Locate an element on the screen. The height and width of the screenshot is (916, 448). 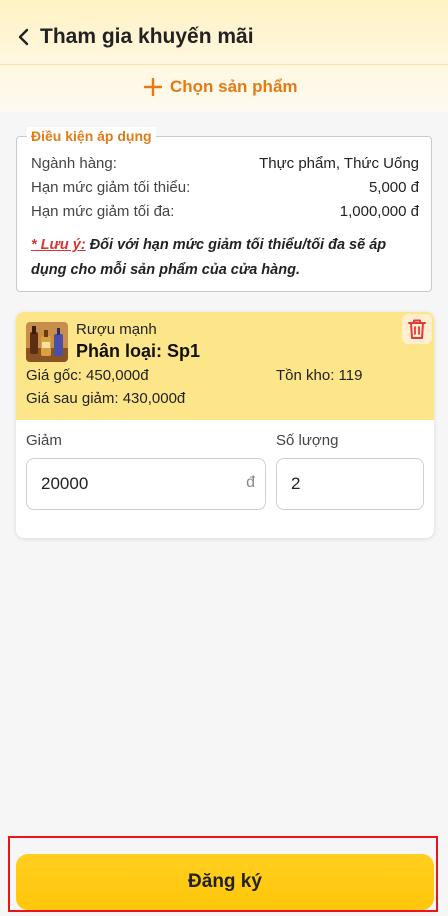
discount-input: 20000 đ is located at coordinates (146, 484).